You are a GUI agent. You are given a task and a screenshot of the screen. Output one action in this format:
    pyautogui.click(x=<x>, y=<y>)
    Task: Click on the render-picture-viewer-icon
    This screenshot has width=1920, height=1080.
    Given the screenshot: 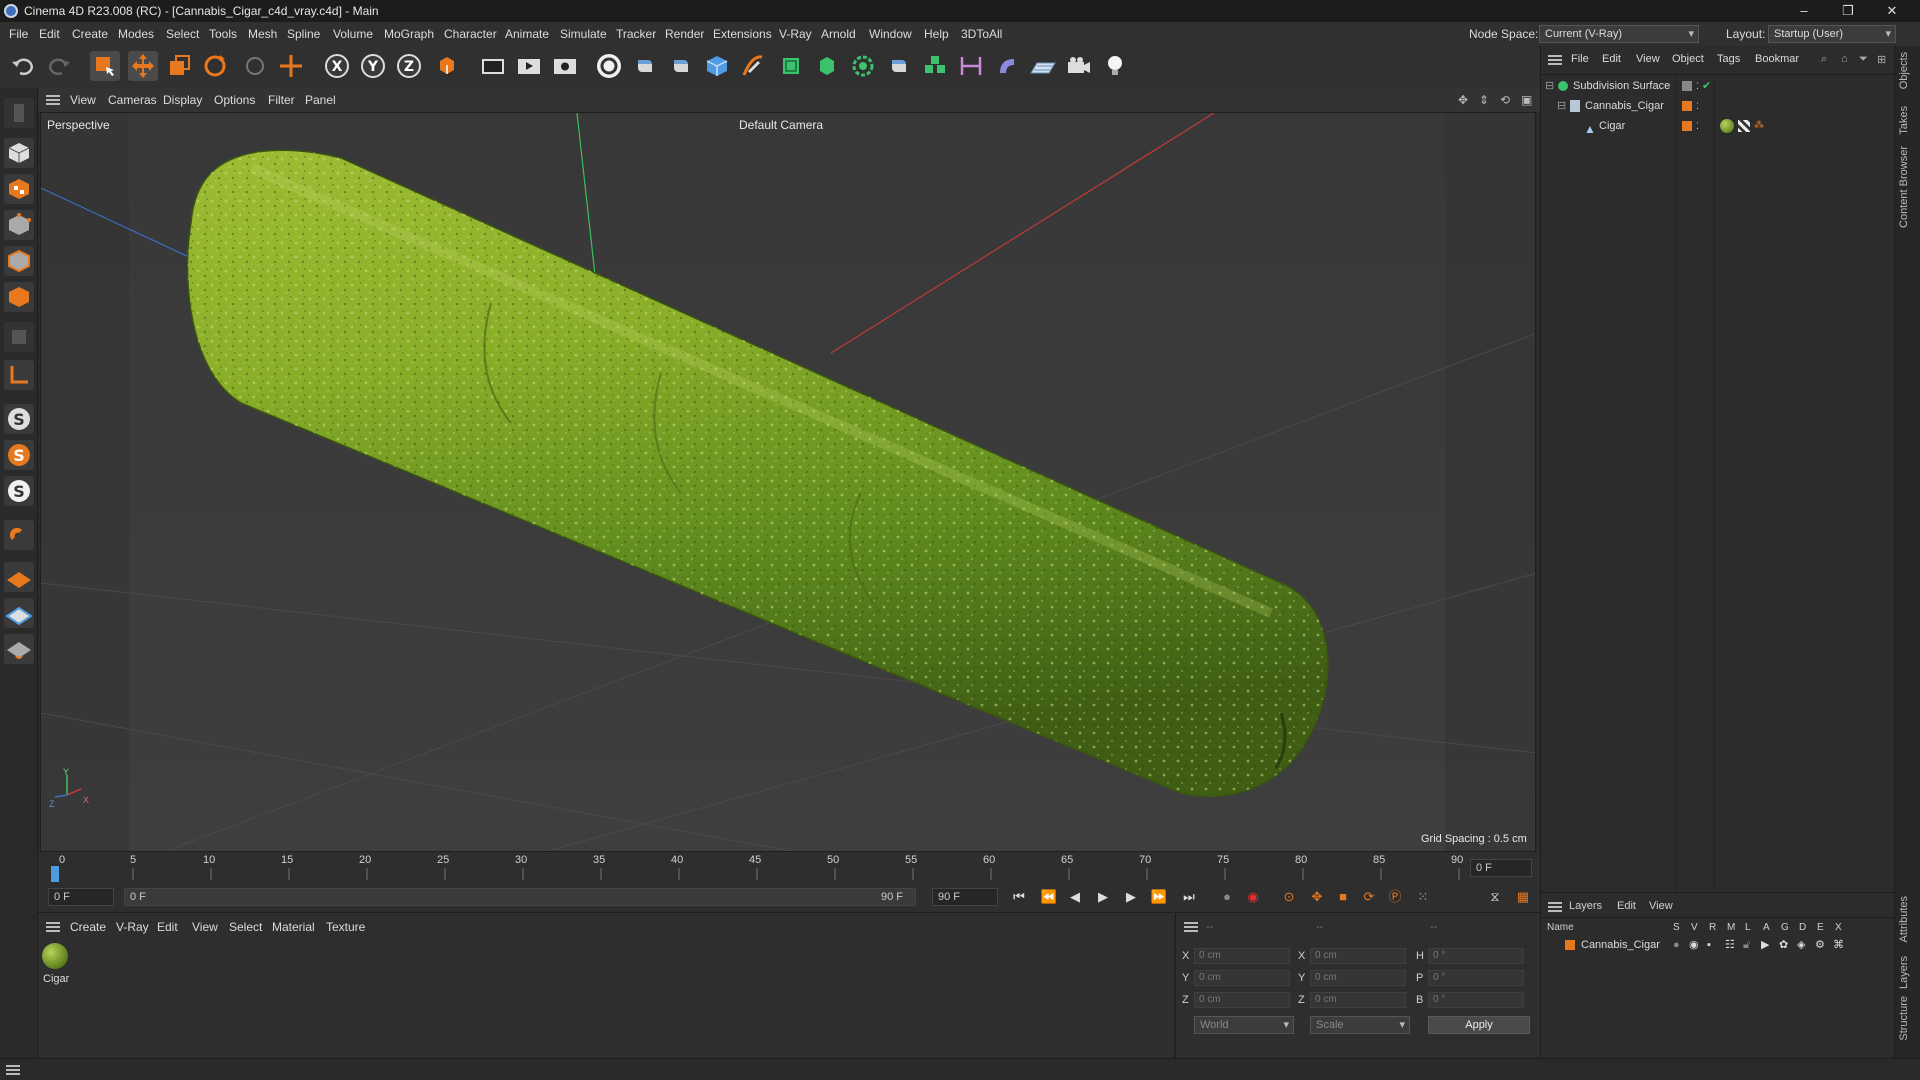 What is the action you would take?
    pyautogui.click(x=529, y=66)
    